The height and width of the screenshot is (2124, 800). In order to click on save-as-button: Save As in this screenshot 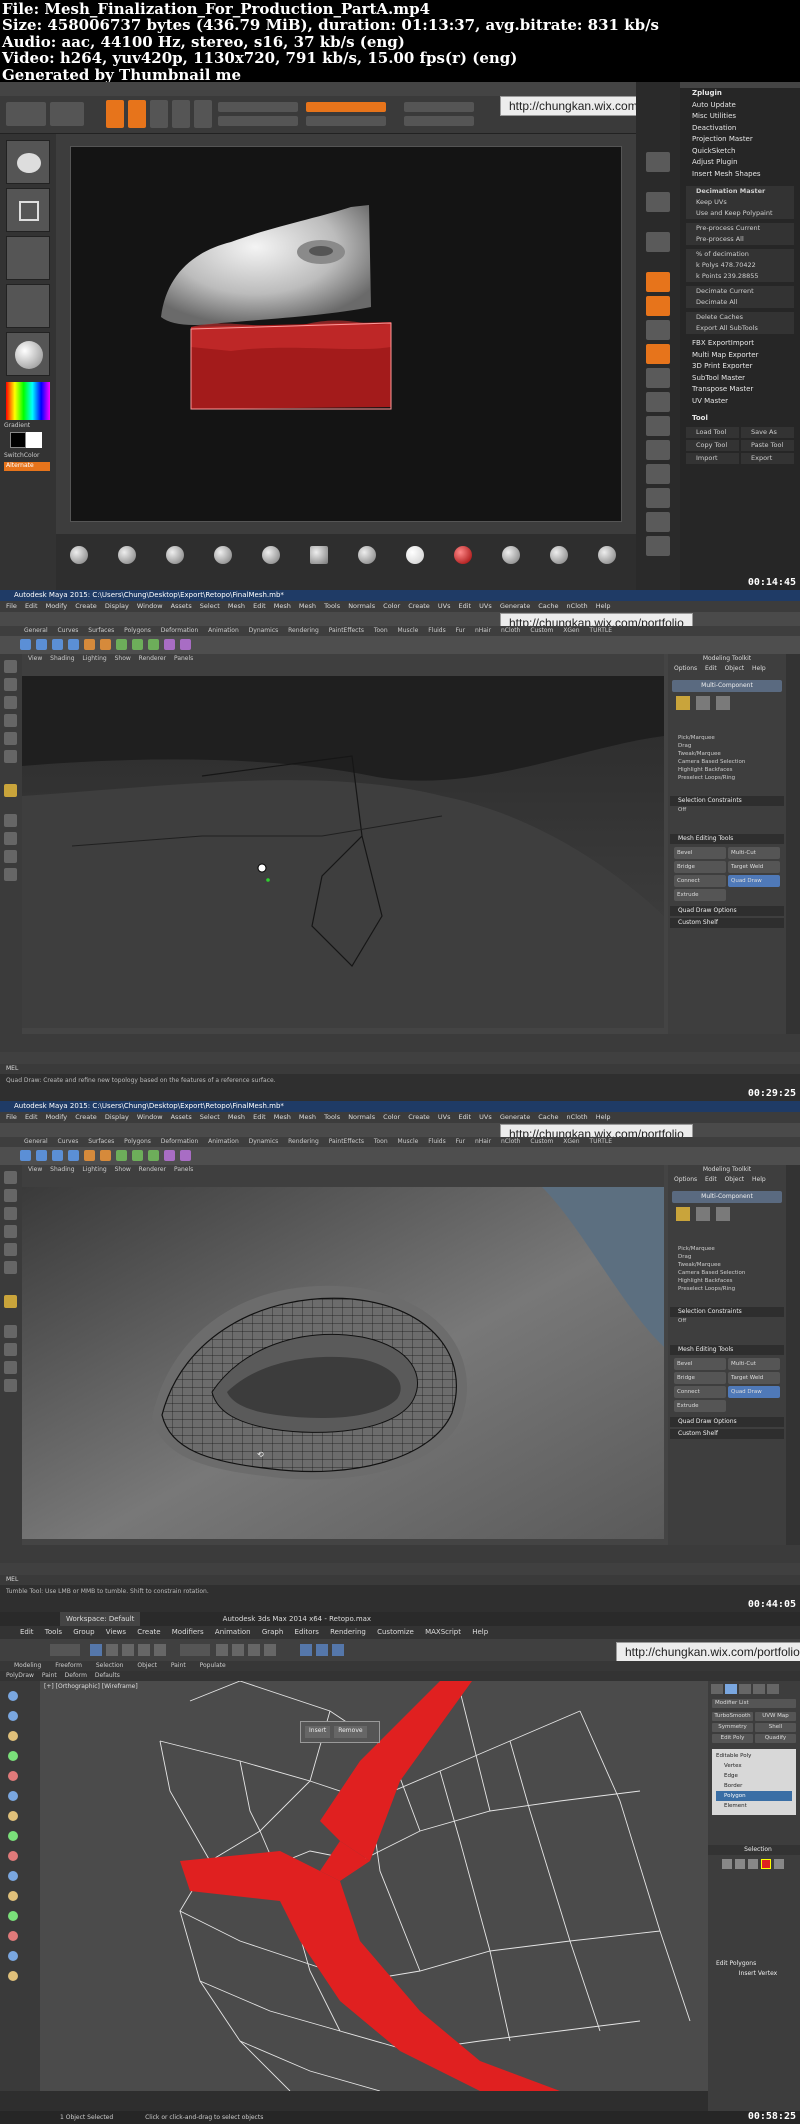, I will do `click(767, 432)`.